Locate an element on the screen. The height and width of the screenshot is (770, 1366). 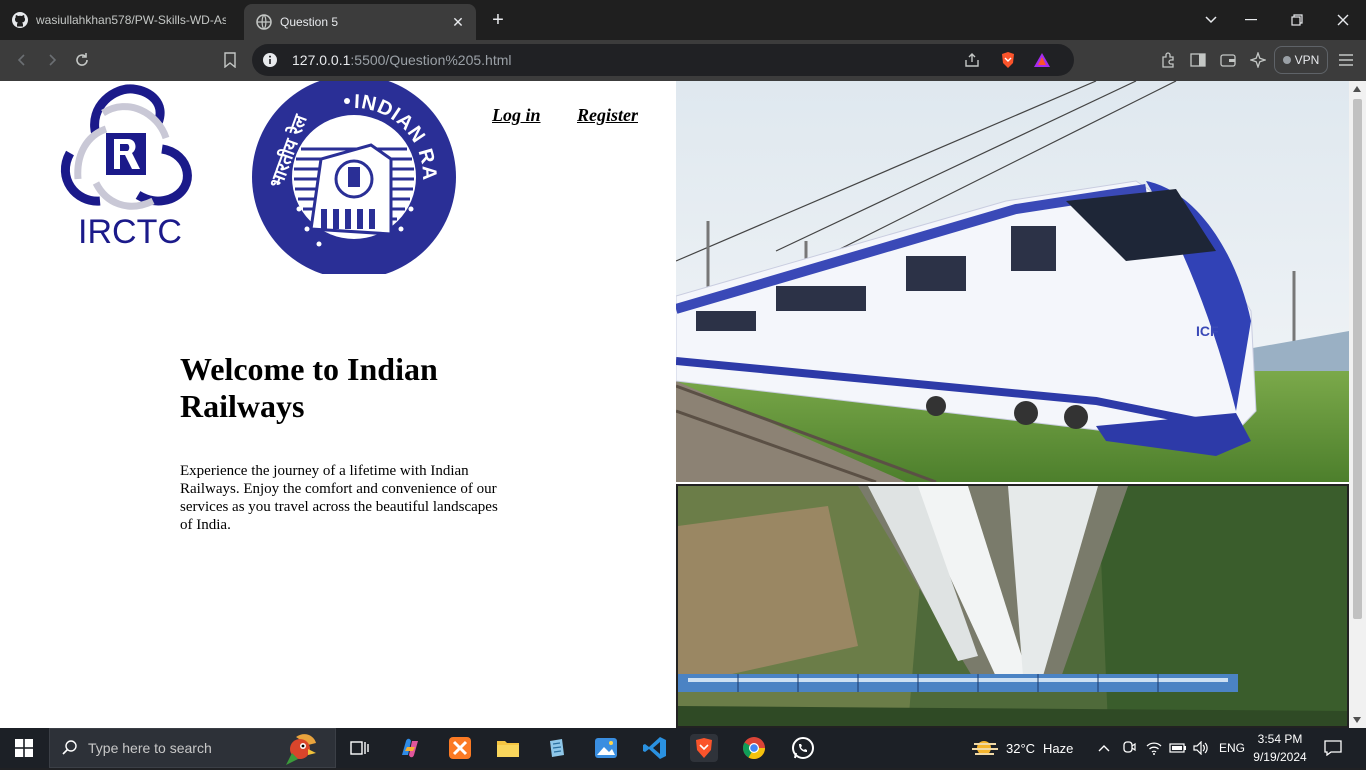
scroll-up-icon is located at coordinates (1357, 89).